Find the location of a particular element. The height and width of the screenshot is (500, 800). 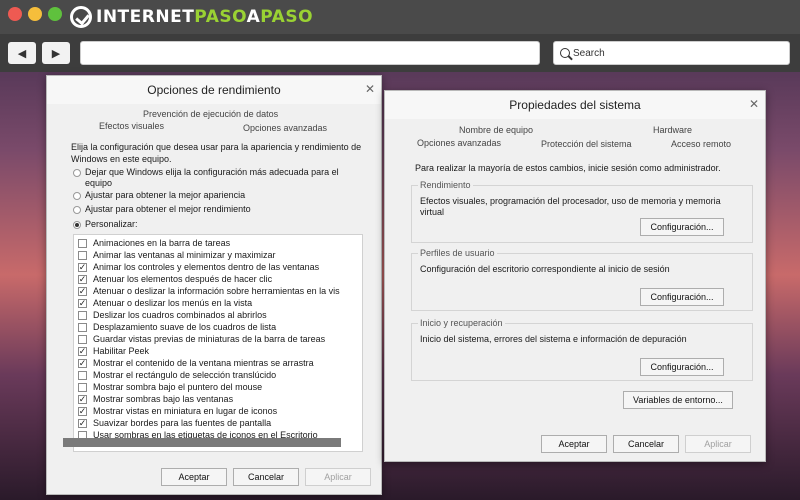

dialog-title: Propiedades del sistema is located at coordinates (575, 105).